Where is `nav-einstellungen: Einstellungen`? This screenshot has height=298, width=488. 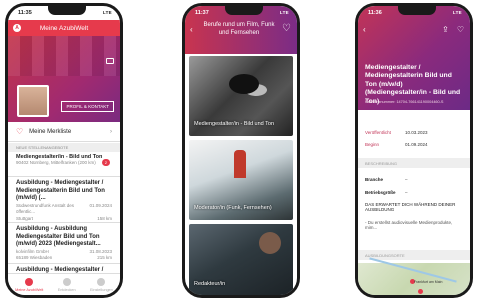
nav-einstellungen: Einstellungen is located at coordinates (101, 284).